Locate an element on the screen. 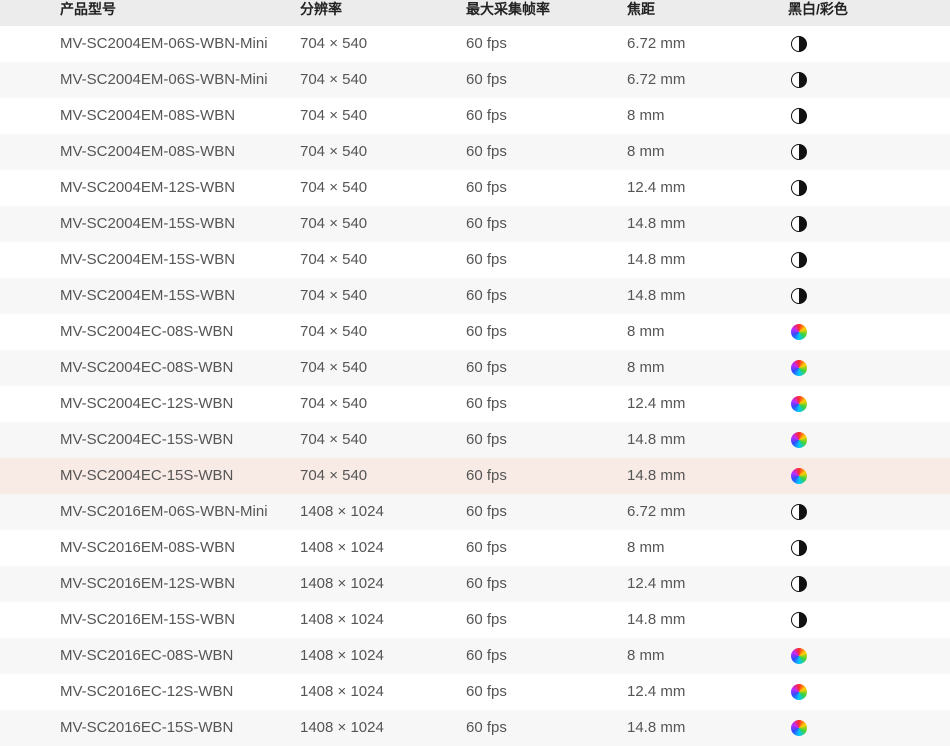  model-cell: MV-SC2004EC-08S-WBN is located at coordinates (147, 367).